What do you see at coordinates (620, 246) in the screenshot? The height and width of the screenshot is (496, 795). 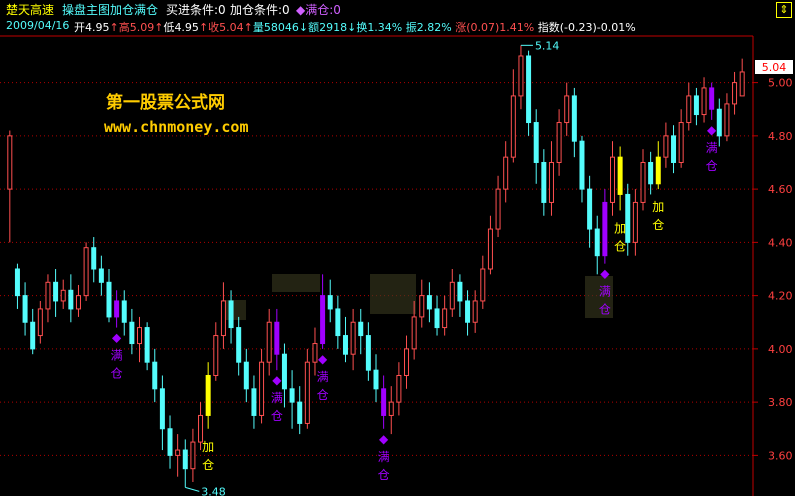 I see `add-marker-text: 仓` at bounding box center [620, 246].